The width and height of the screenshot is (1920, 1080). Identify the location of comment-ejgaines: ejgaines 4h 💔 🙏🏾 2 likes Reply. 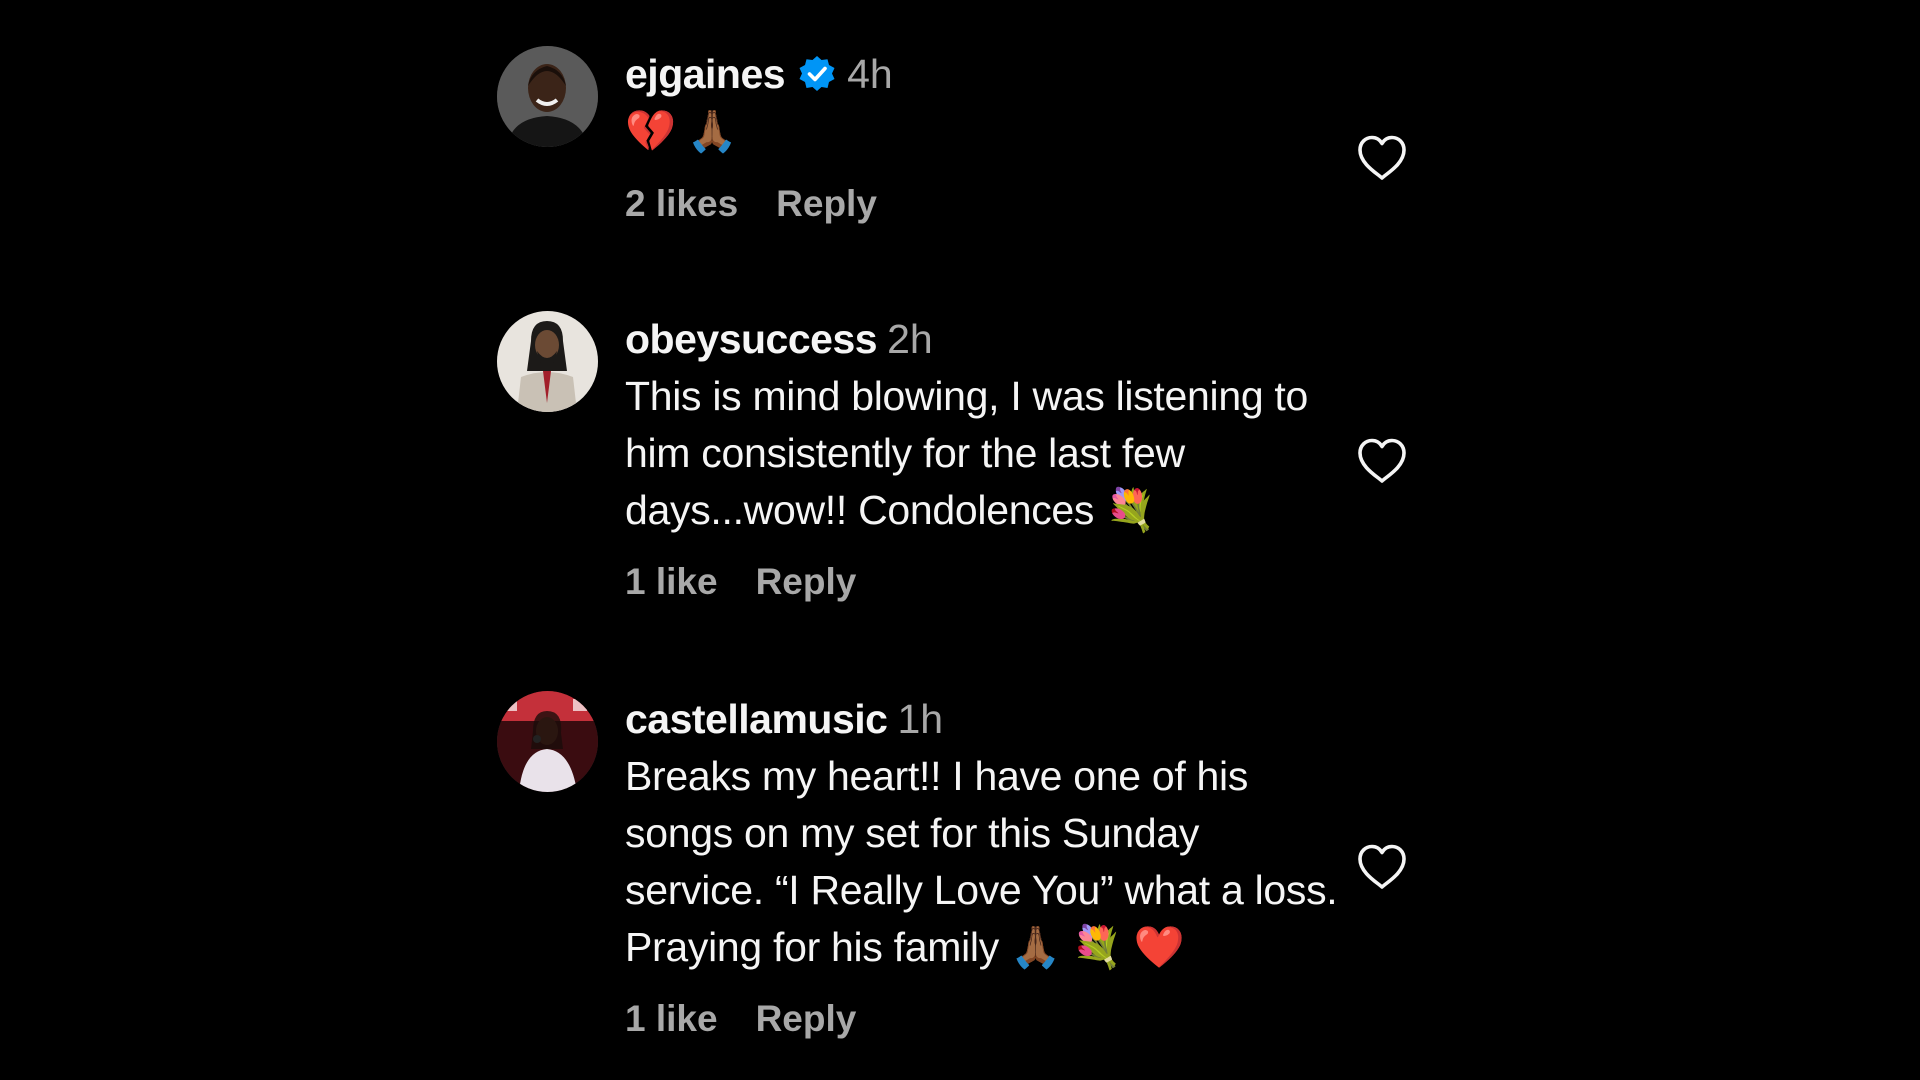
(962, 146).